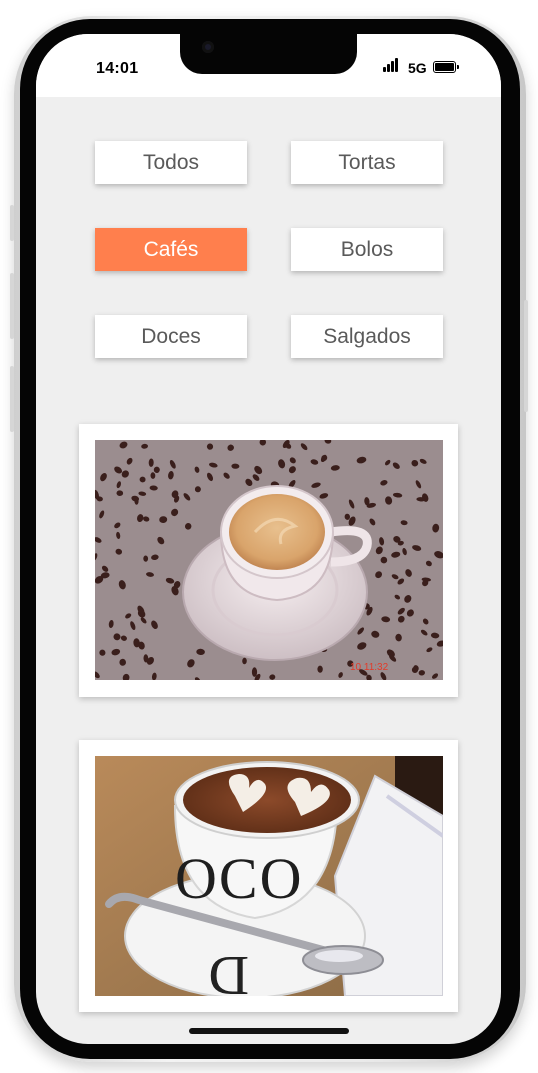 The width and height of the screenshot is (538, 1073). Describe the element at coordinates (268, 54) in the screenshot. I see `notch` at that location.